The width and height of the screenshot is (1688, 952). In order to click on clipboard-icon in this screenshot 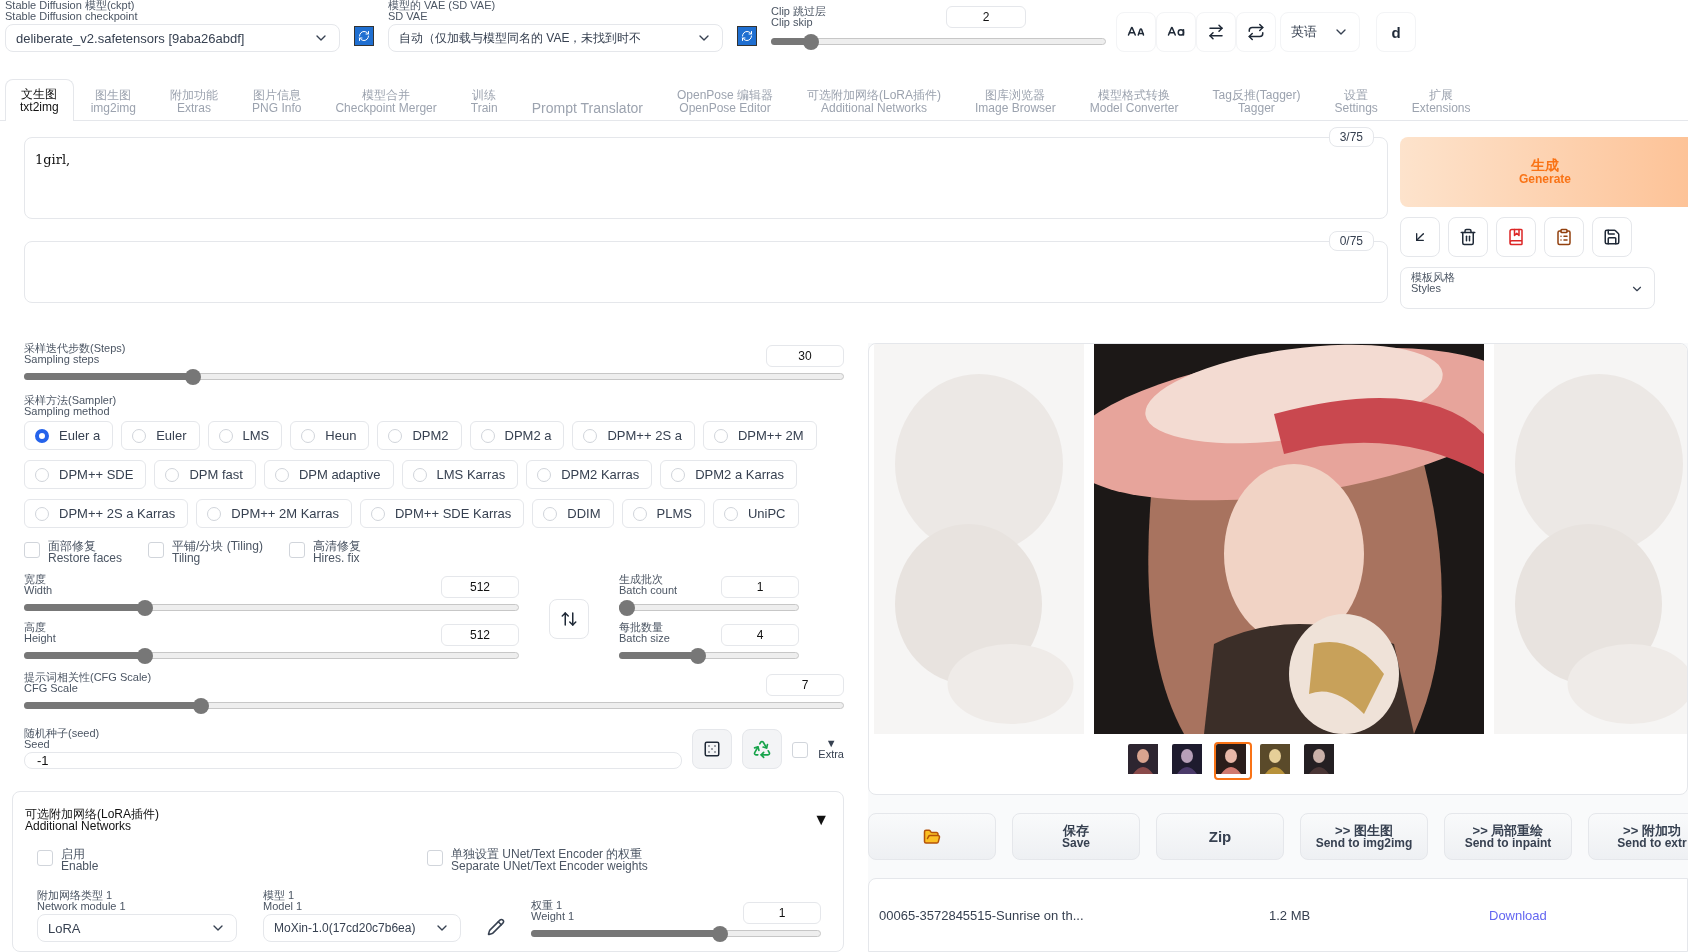, I will do `click(1564, 237)`.